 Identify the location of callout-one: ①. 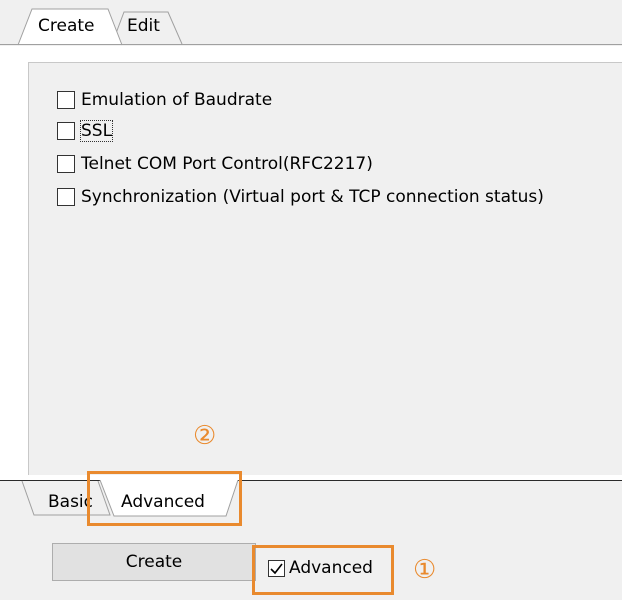
(425, 570).